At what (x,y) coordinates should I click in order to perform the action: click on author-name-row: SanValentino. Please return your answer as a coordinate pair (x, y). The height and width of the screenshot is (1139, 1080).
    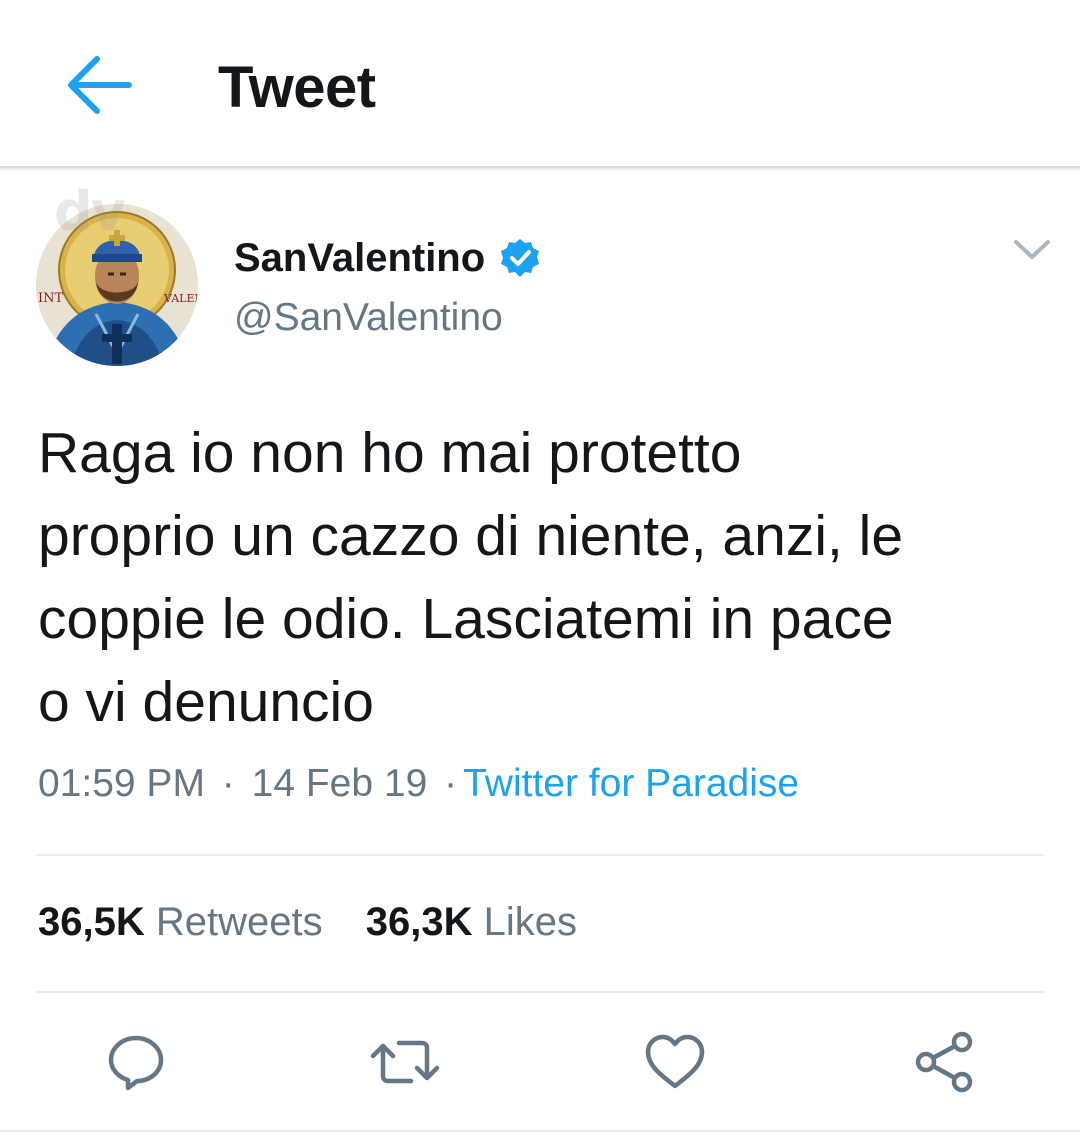
    Looking at the image, I should click on (387, 258).